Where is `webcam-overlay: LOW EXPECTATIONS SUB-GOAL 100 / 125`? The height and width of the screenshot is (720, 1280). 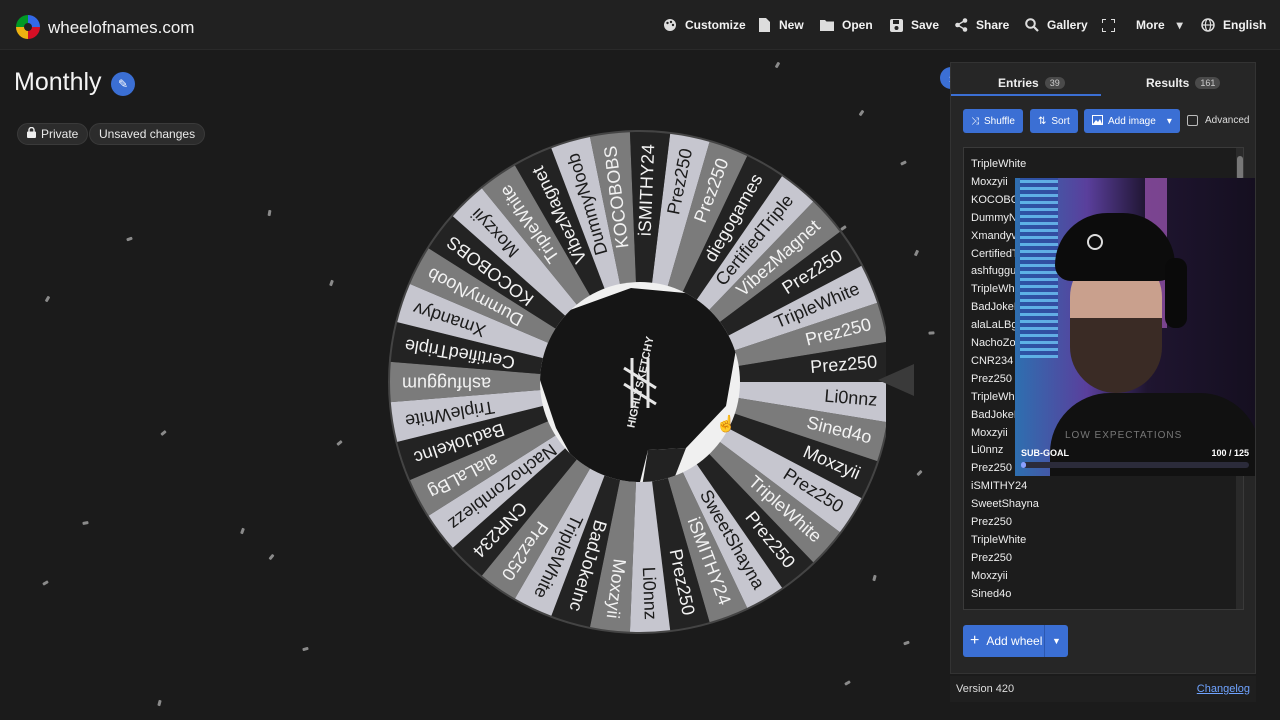
webcam-overlay: LOW EXPECTATIONS SUB-GOAL 100 / 125 is located at coordinates (1135, 327).